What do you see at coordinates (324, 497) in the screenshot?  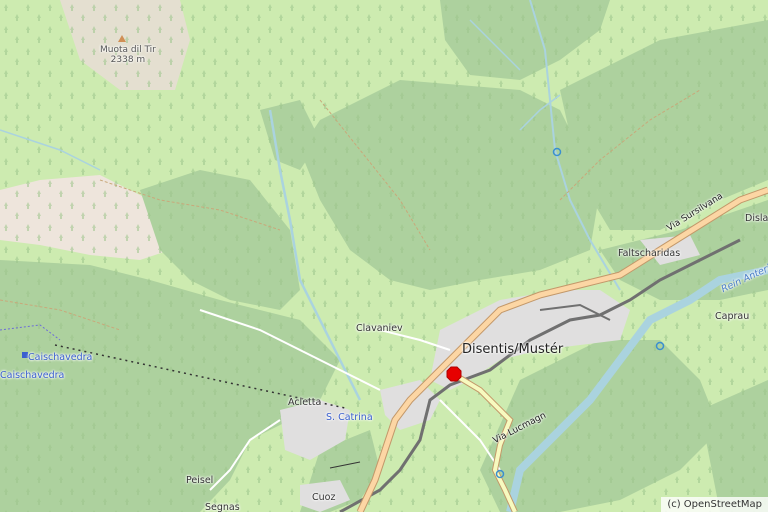 I see `place-label-cuoz: Cuoz` at bounding box center [324, 497].